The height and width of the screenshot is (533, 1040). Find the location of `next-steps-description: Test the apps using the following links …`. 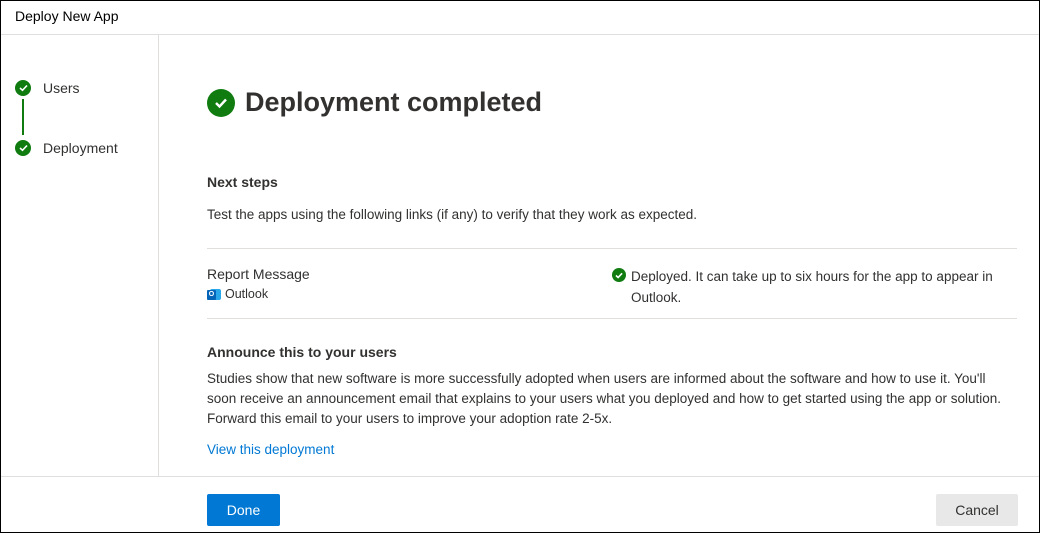

next-steps-description: Test the apps using the following links … is located at coordinates (452, 214).